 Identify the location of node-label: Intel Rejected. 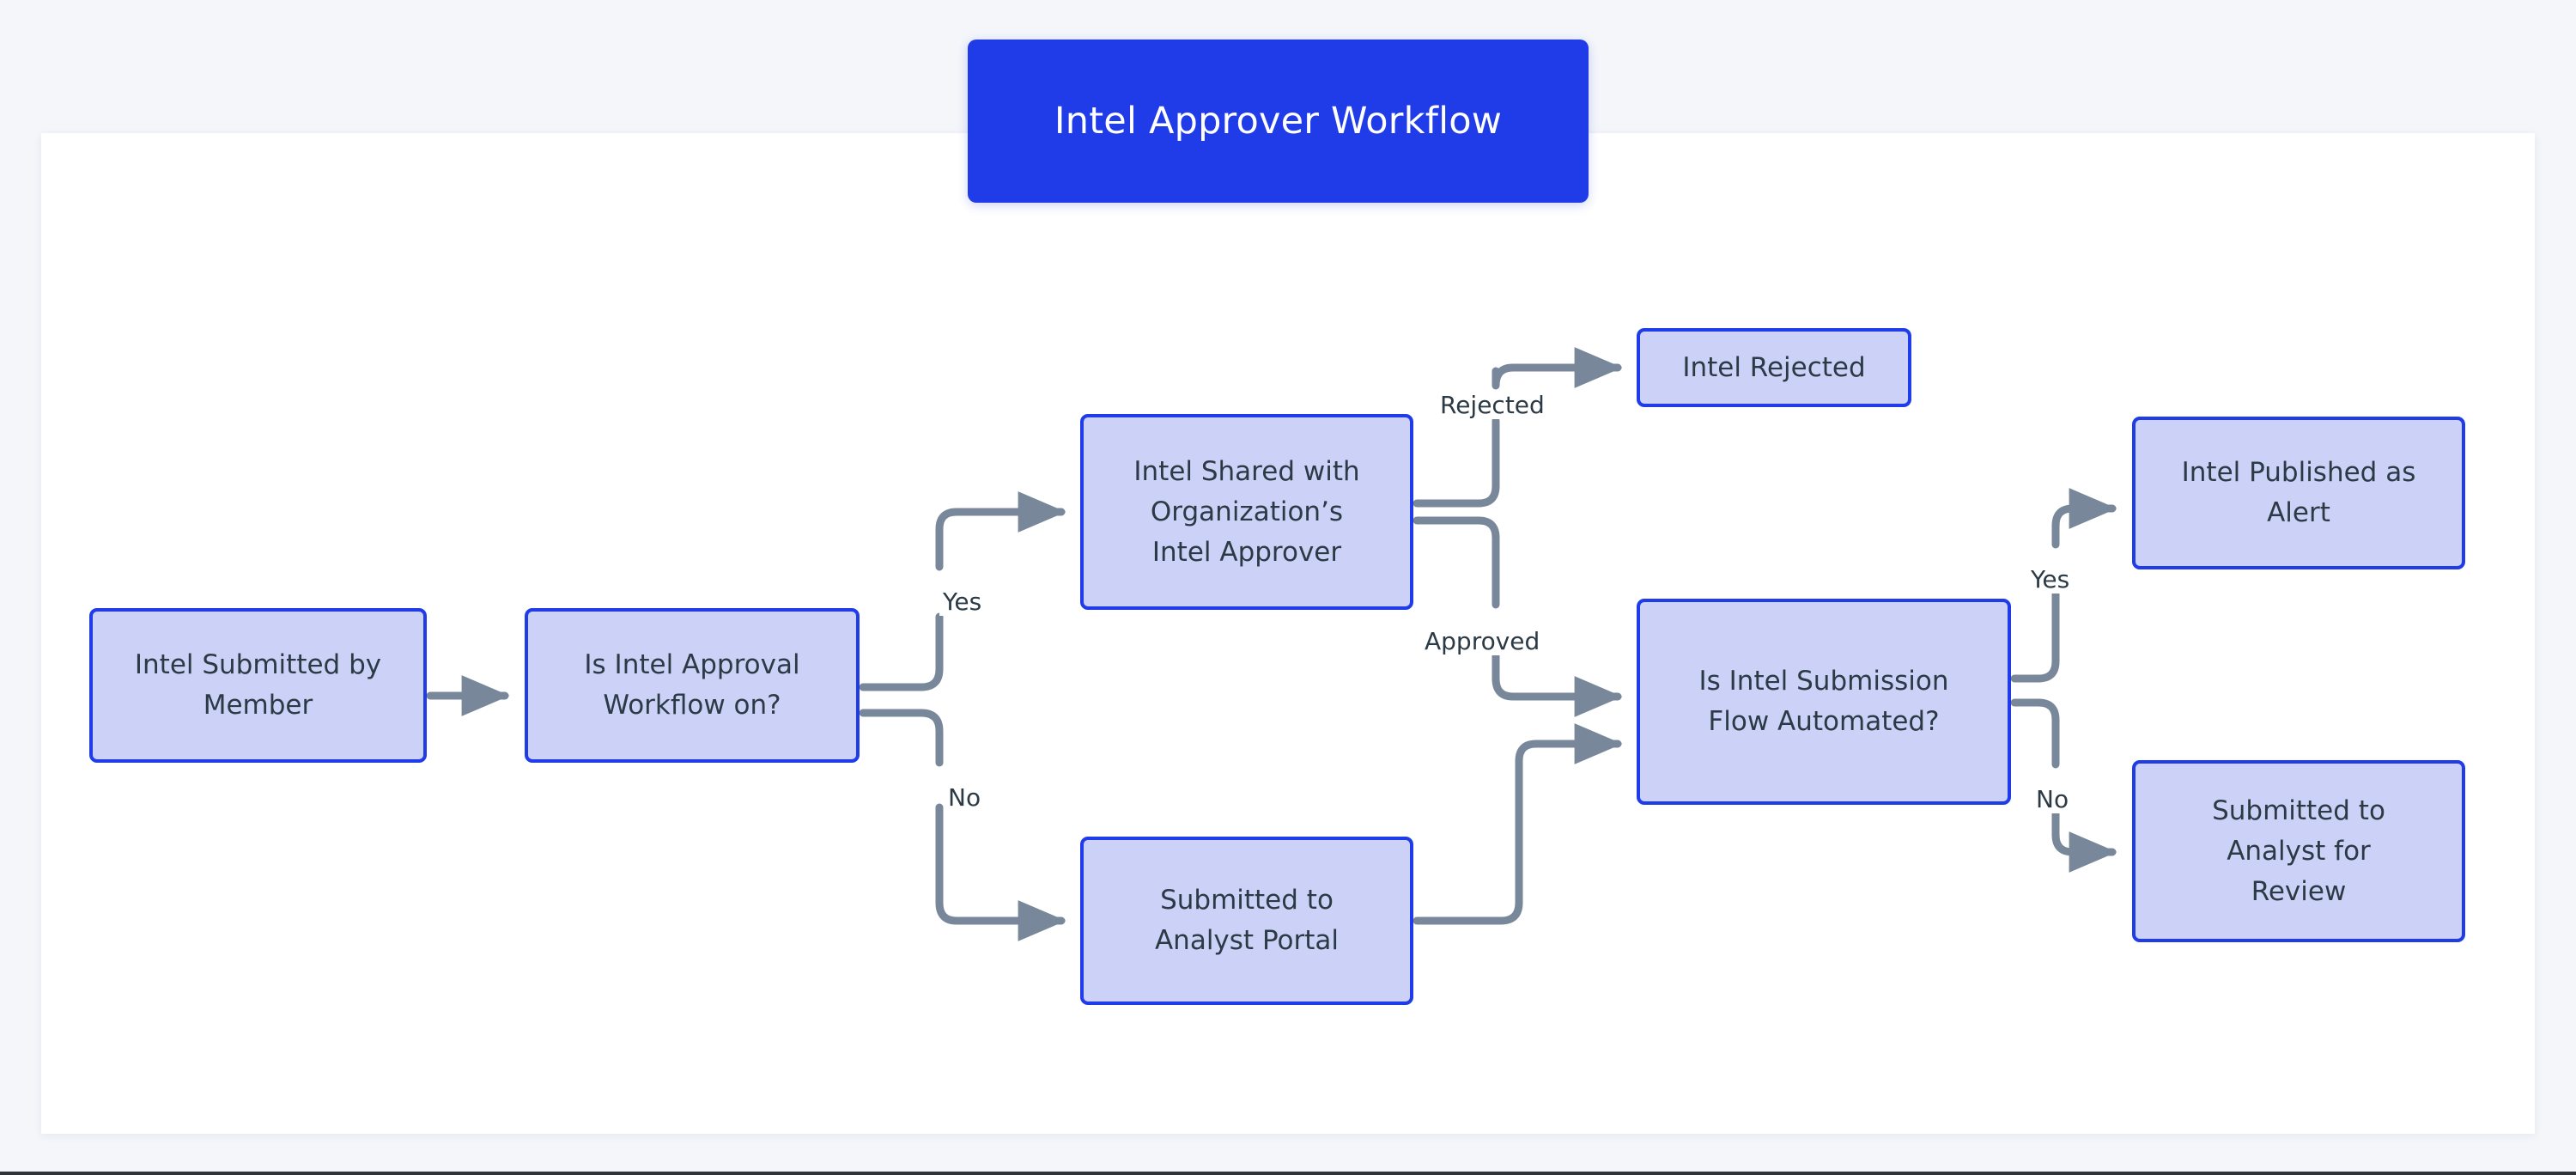
(1774, 367).